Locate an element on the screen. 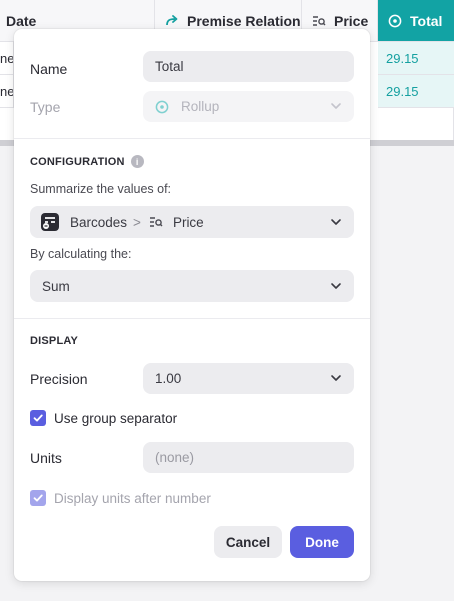 The width and height of the screenshot is (454, 601). source-table-name: Barcodes is located at coordinates (99, 222).